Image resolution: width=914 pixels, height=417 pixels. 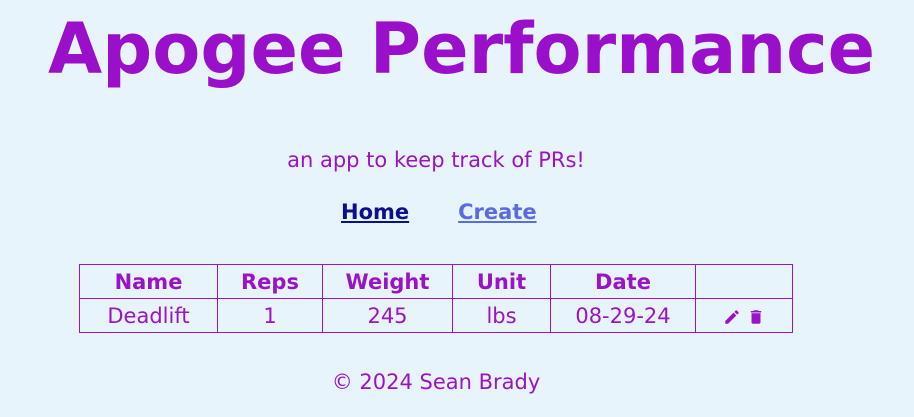 I want to click on main-nav: Home Create, so click(x=439, y=212).